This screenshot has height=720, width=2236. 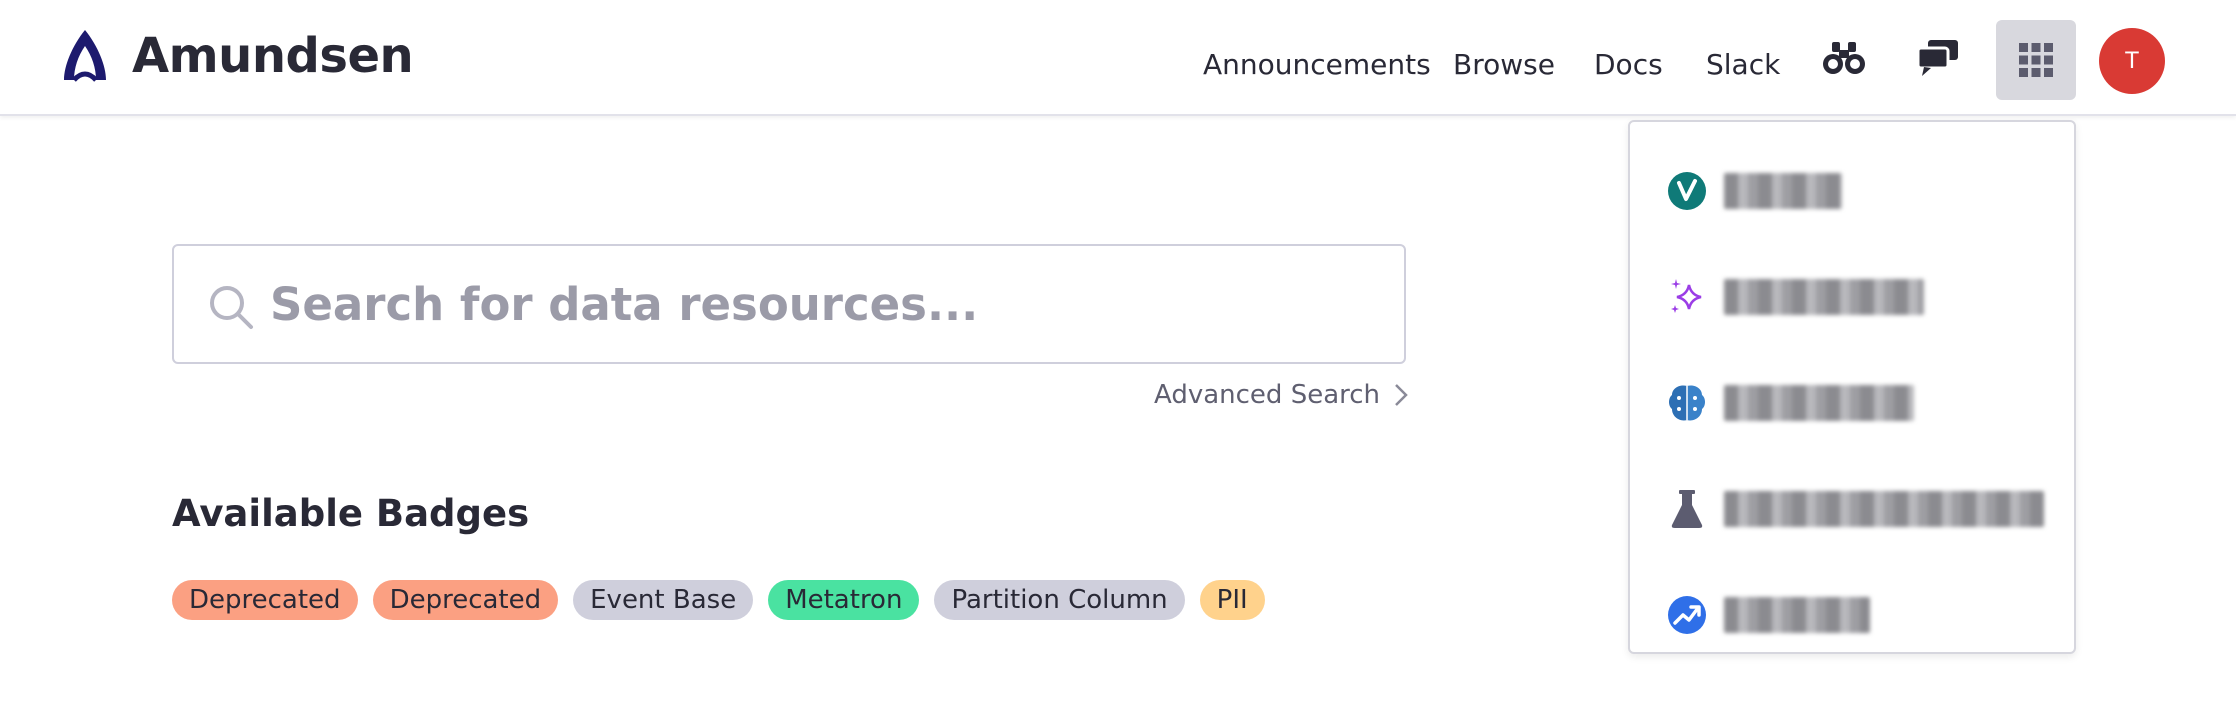 What do you see at coordinates (1267, 395) in the screenshot?
I see `advanced-search-label: Advanced Search` at bounding box center [1267, 395].